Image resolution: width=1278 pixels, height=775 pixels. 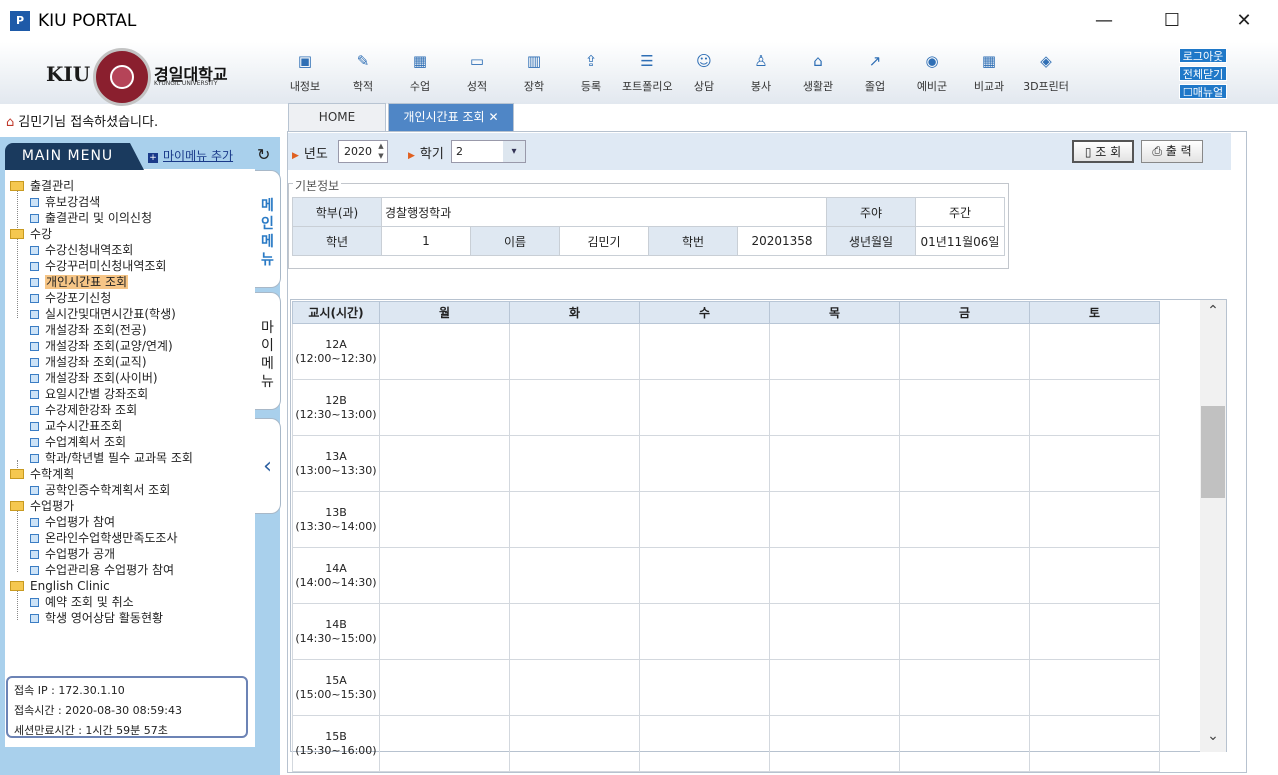 What do you see at coordinates (1172, 21) in the screenshot?
I see `maximize-button: ☐` at bounding box center [1172, 21].